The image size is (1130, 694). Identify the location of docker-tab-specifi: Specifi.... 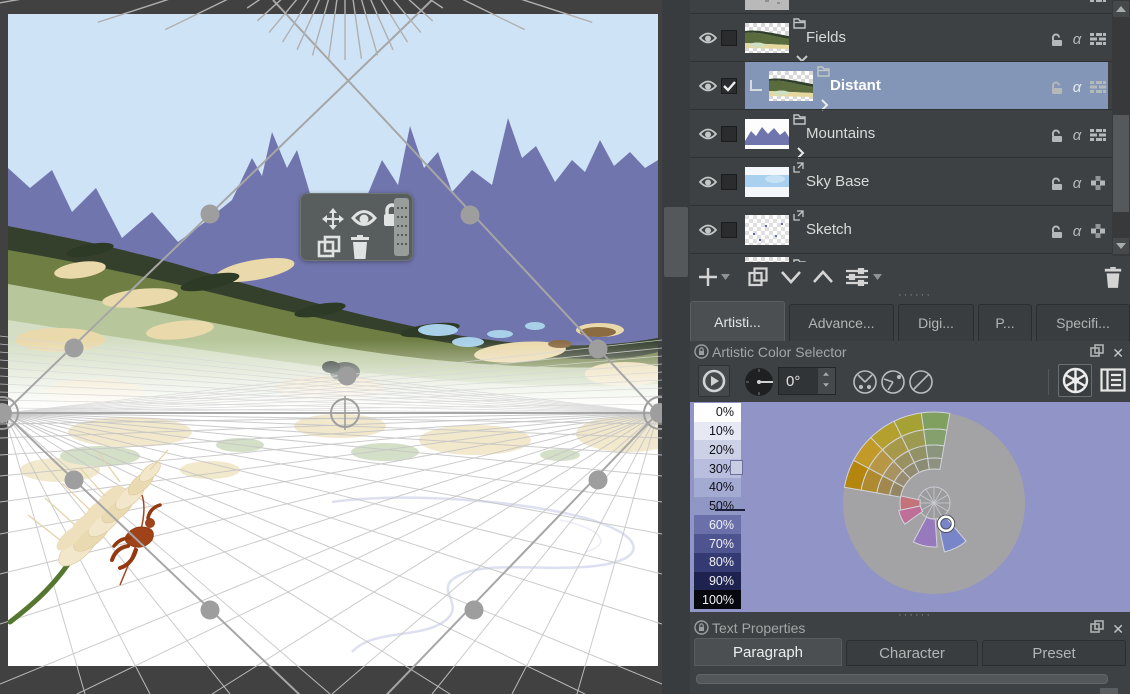
(1083, 322).